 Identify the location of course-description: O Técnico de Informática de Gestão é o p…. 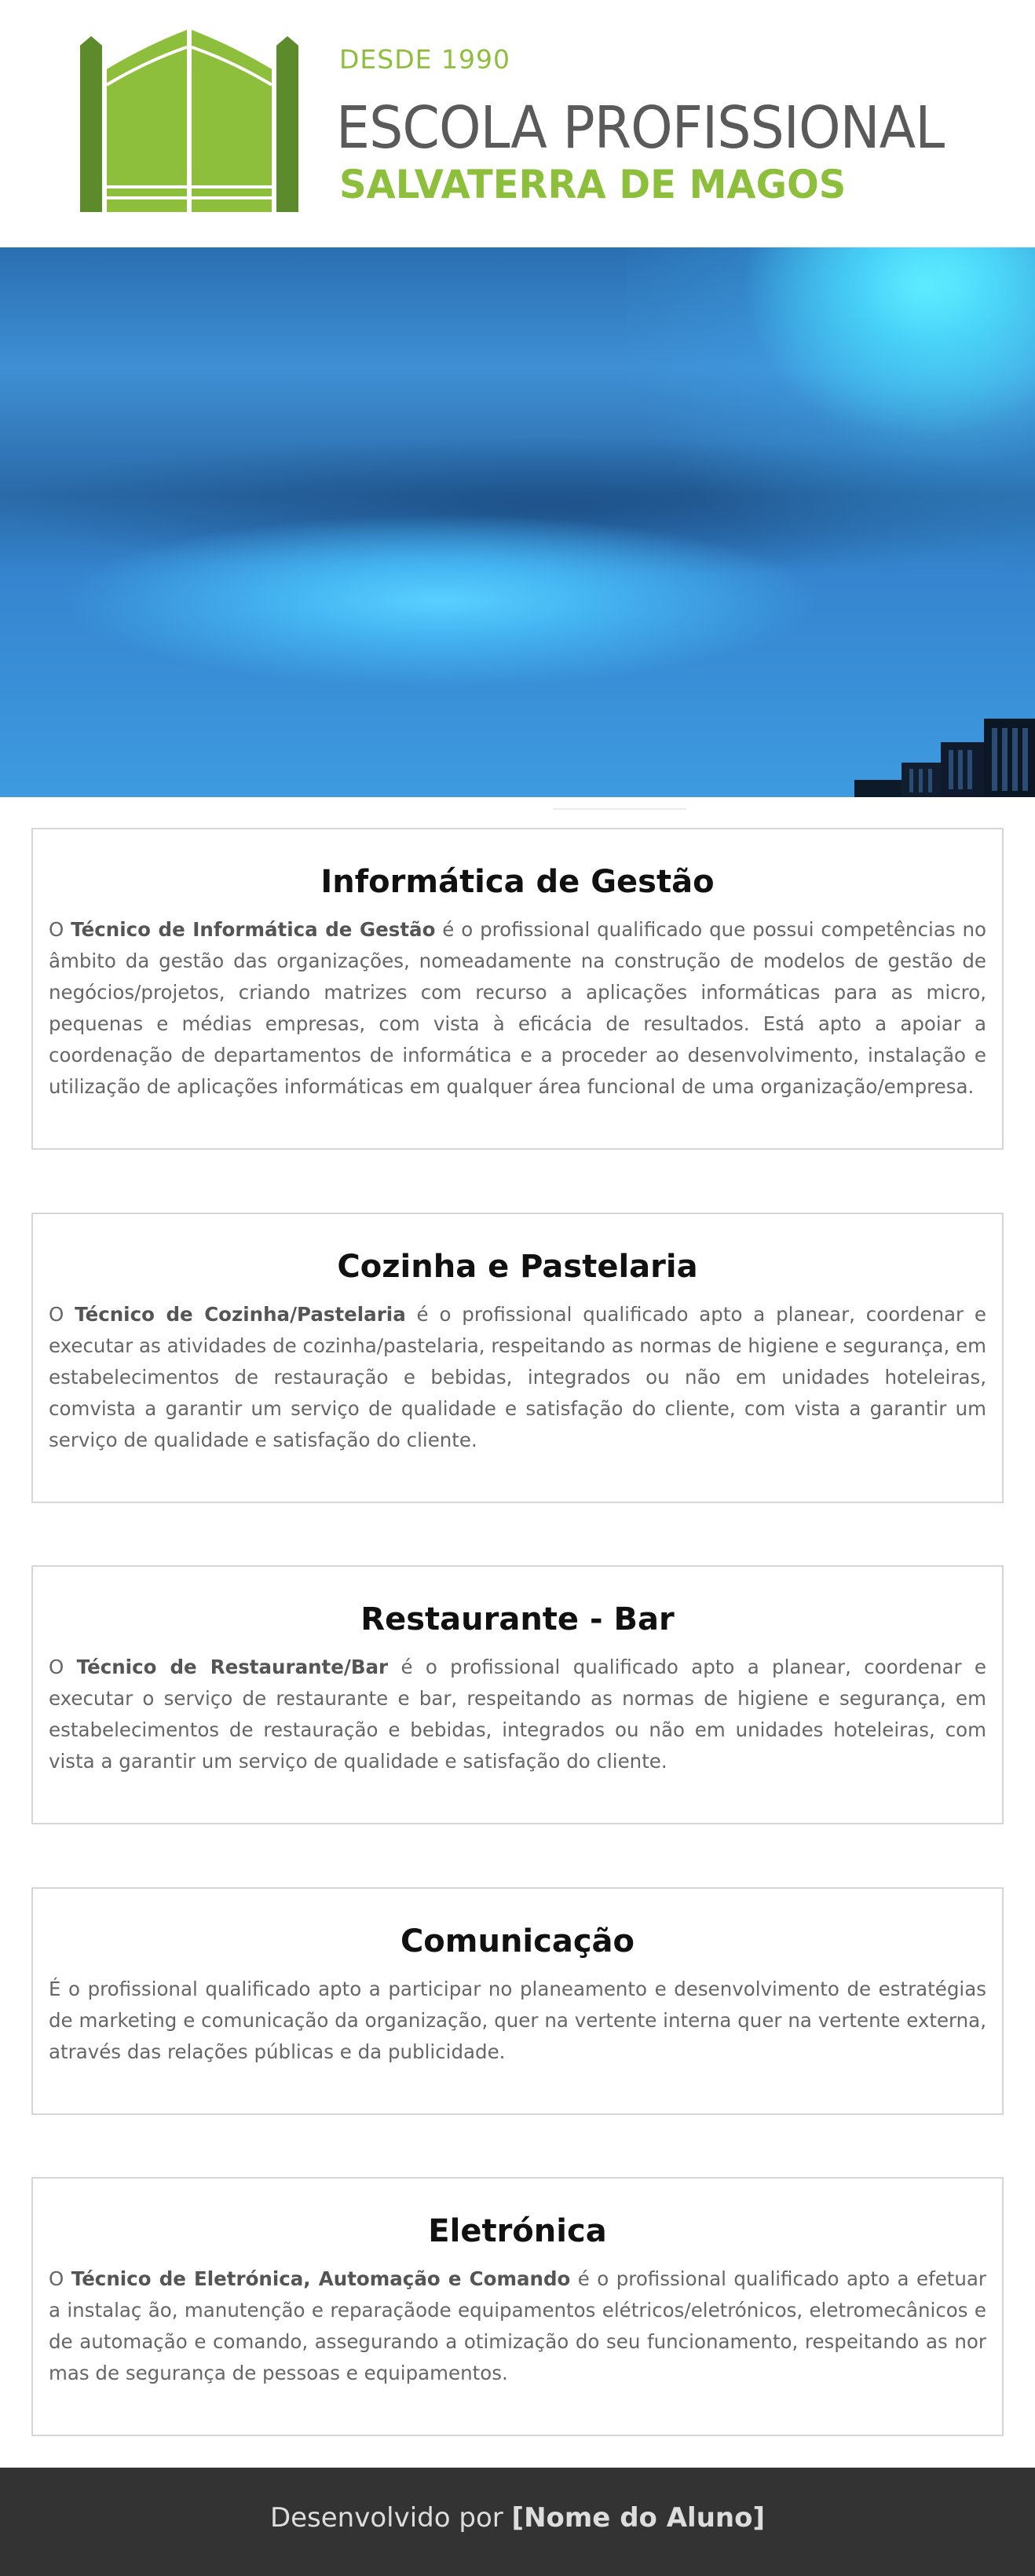
(518, 1008).